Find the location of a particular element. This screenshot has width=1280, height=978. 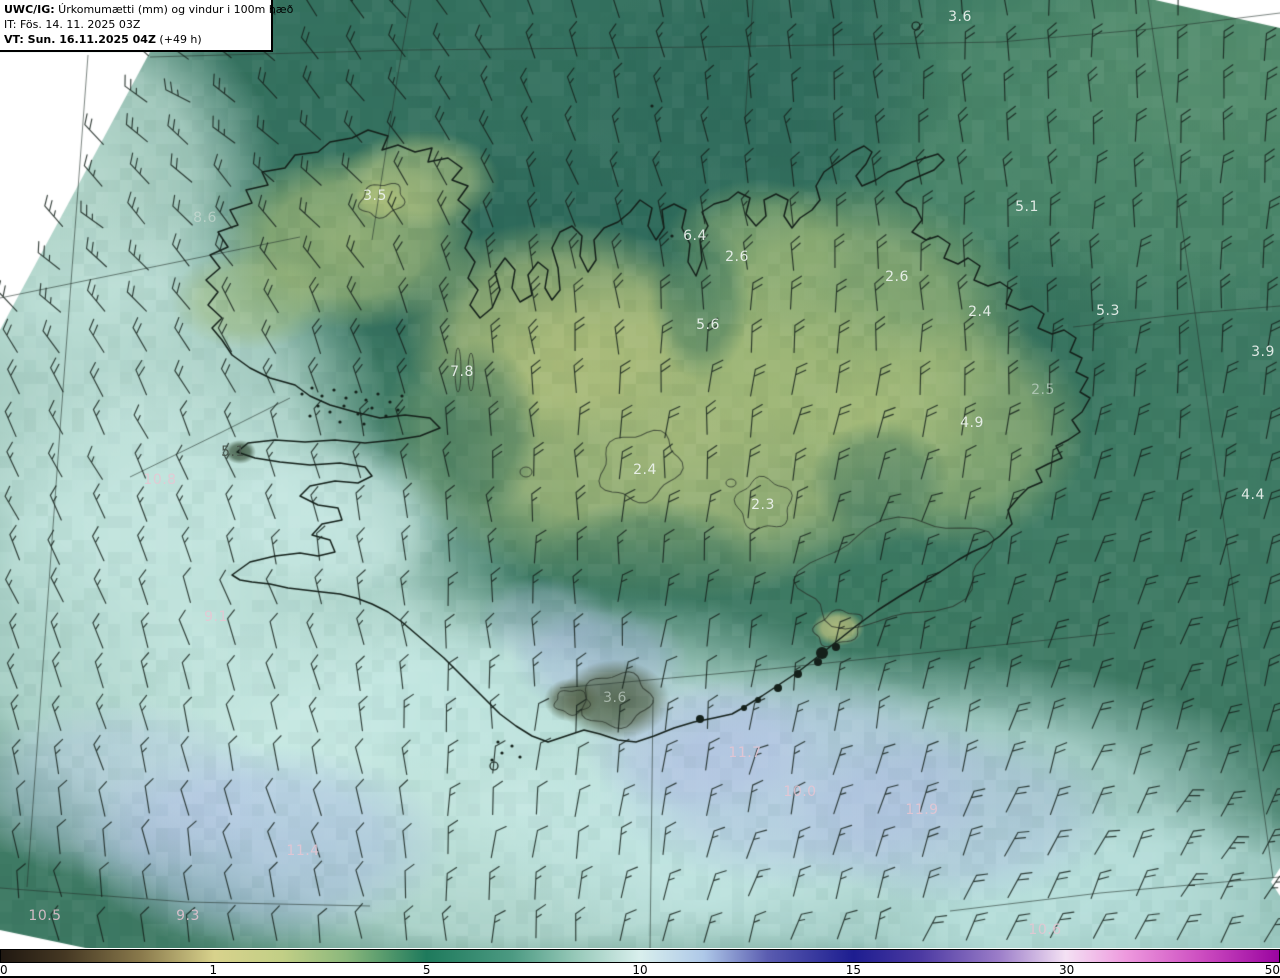

precip-value-label: 3.9 is located at coordinates (1263, 352).